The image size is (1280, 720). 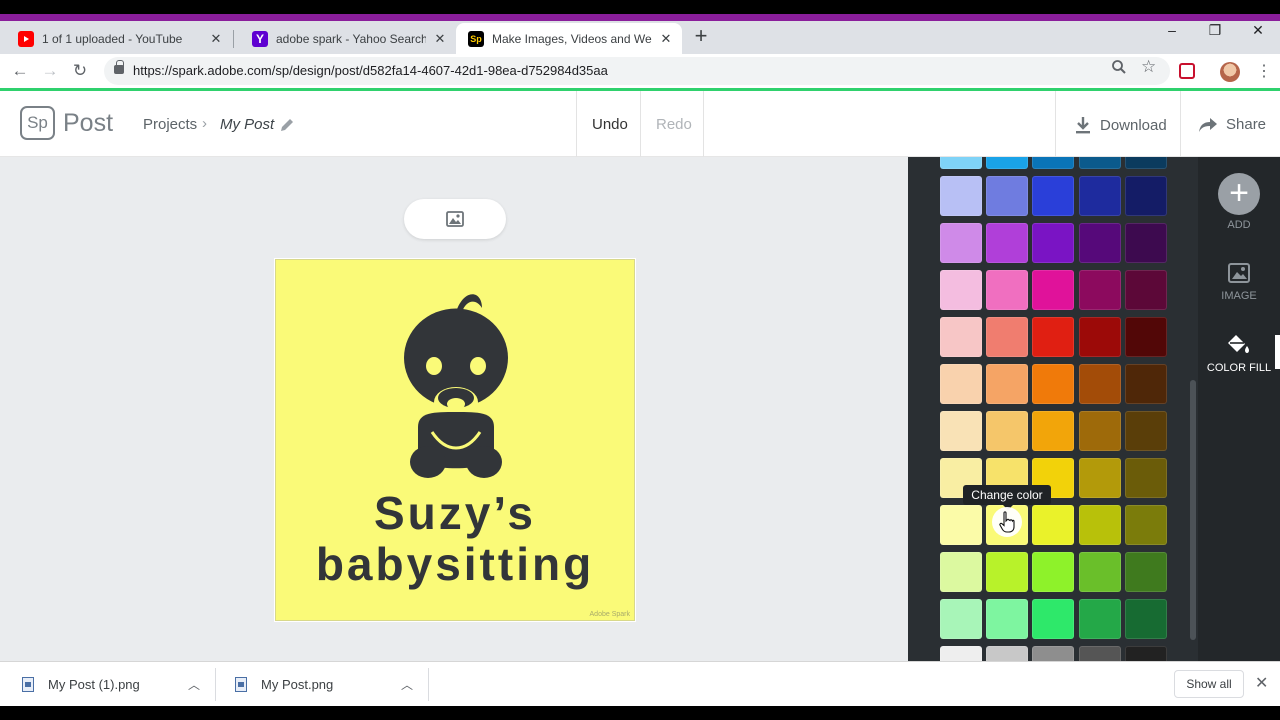 I want to click on design-headline: Suzy’s, so click(x=455, y=513).